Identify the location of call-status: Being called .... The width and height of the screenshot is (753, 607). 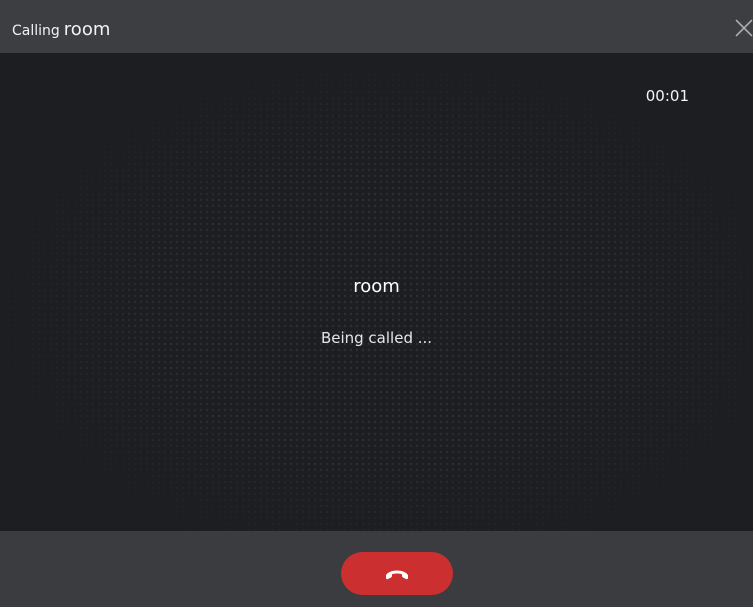
(376, 338).